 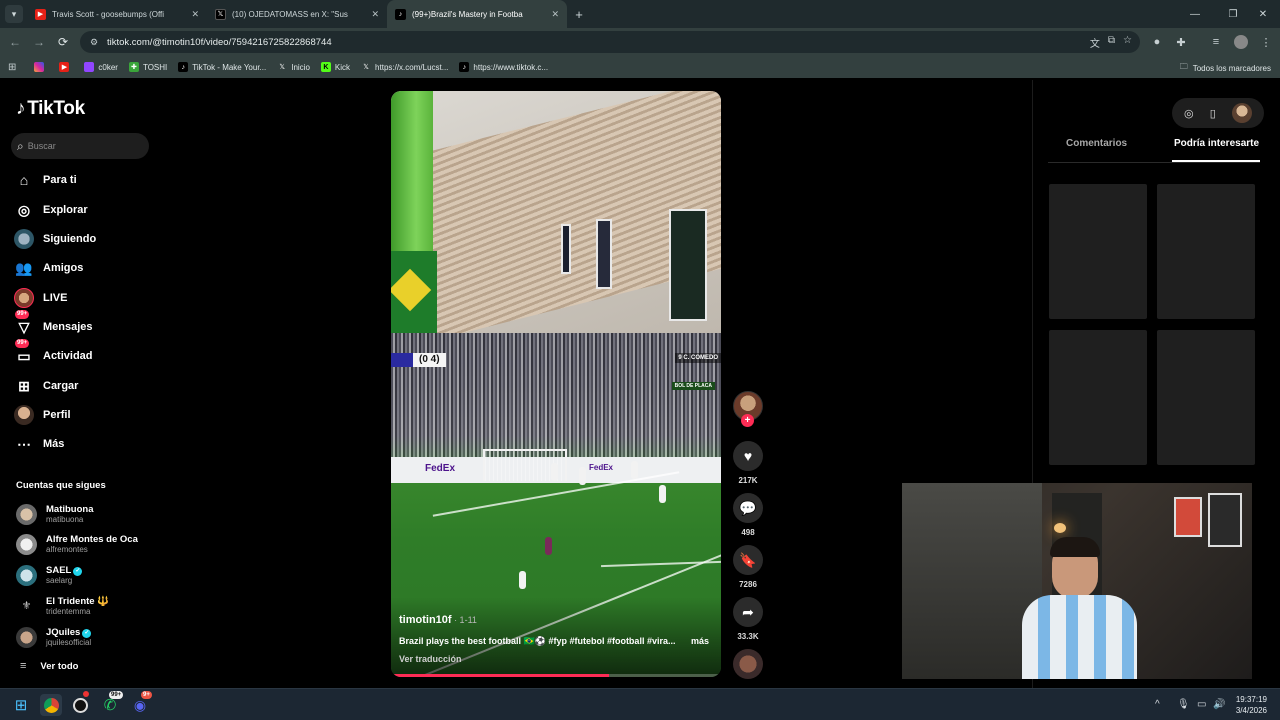 What do you see at coordinates (55, 239) in the screenshot?
I see `nav-siguiendo: Siguiendo` at bounding box center [55, 239].